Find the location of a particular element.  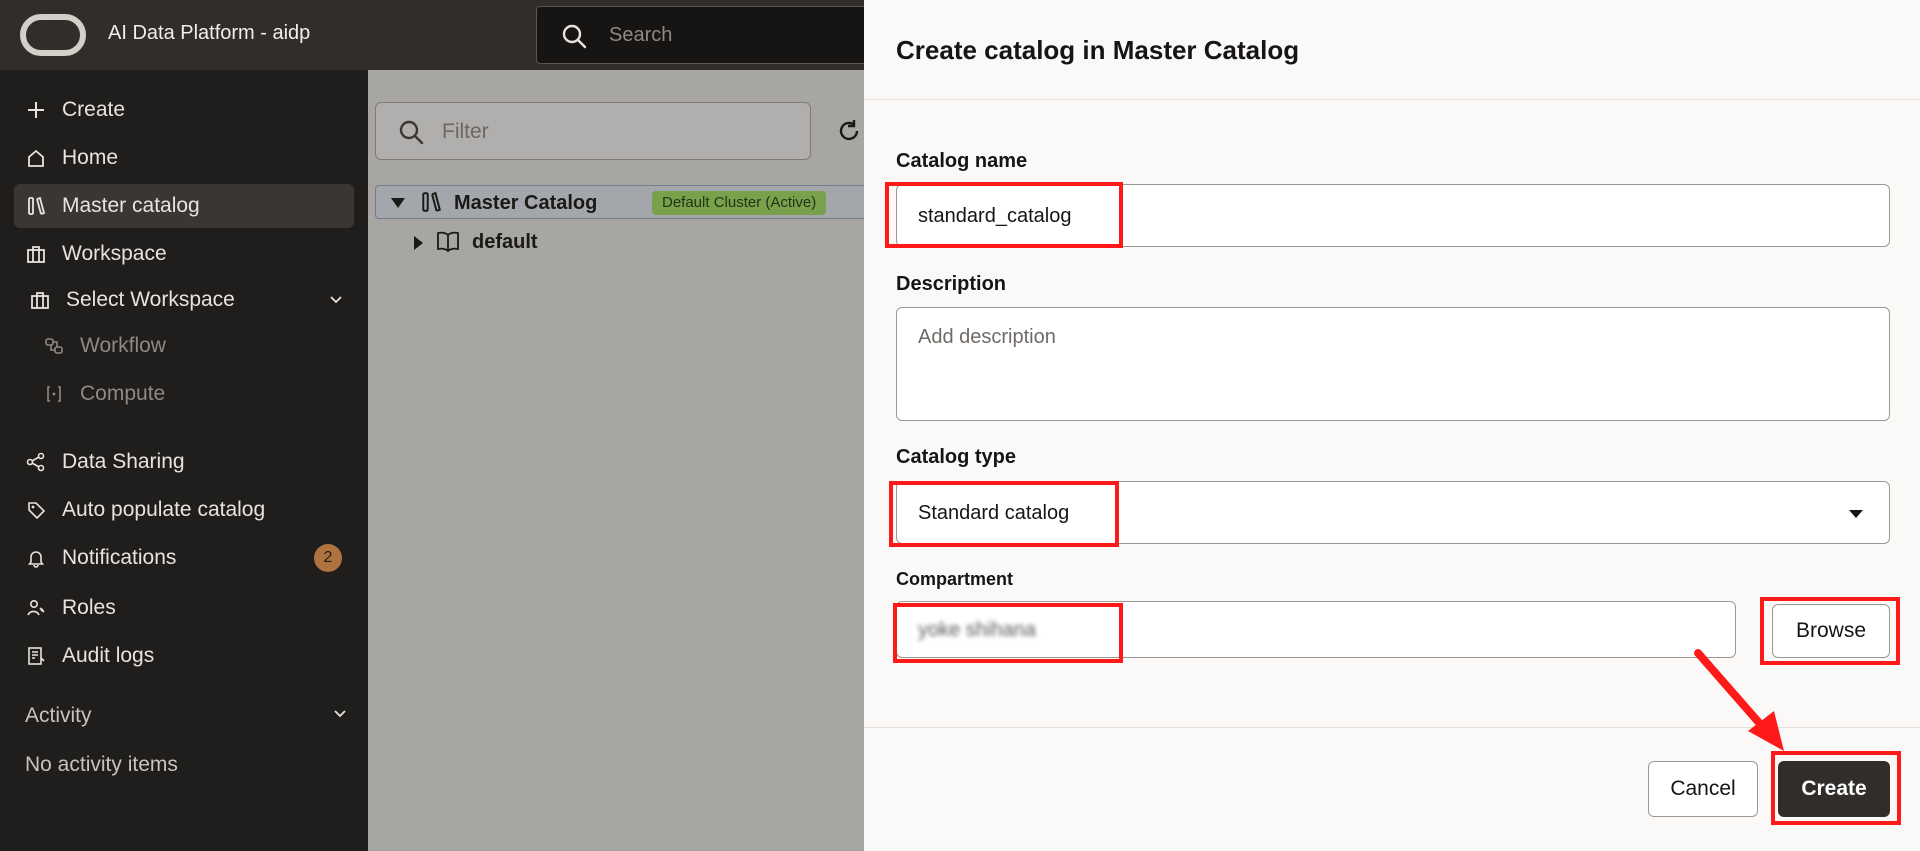

tree-label: Master Catalog is located at coordinates (526, 203).